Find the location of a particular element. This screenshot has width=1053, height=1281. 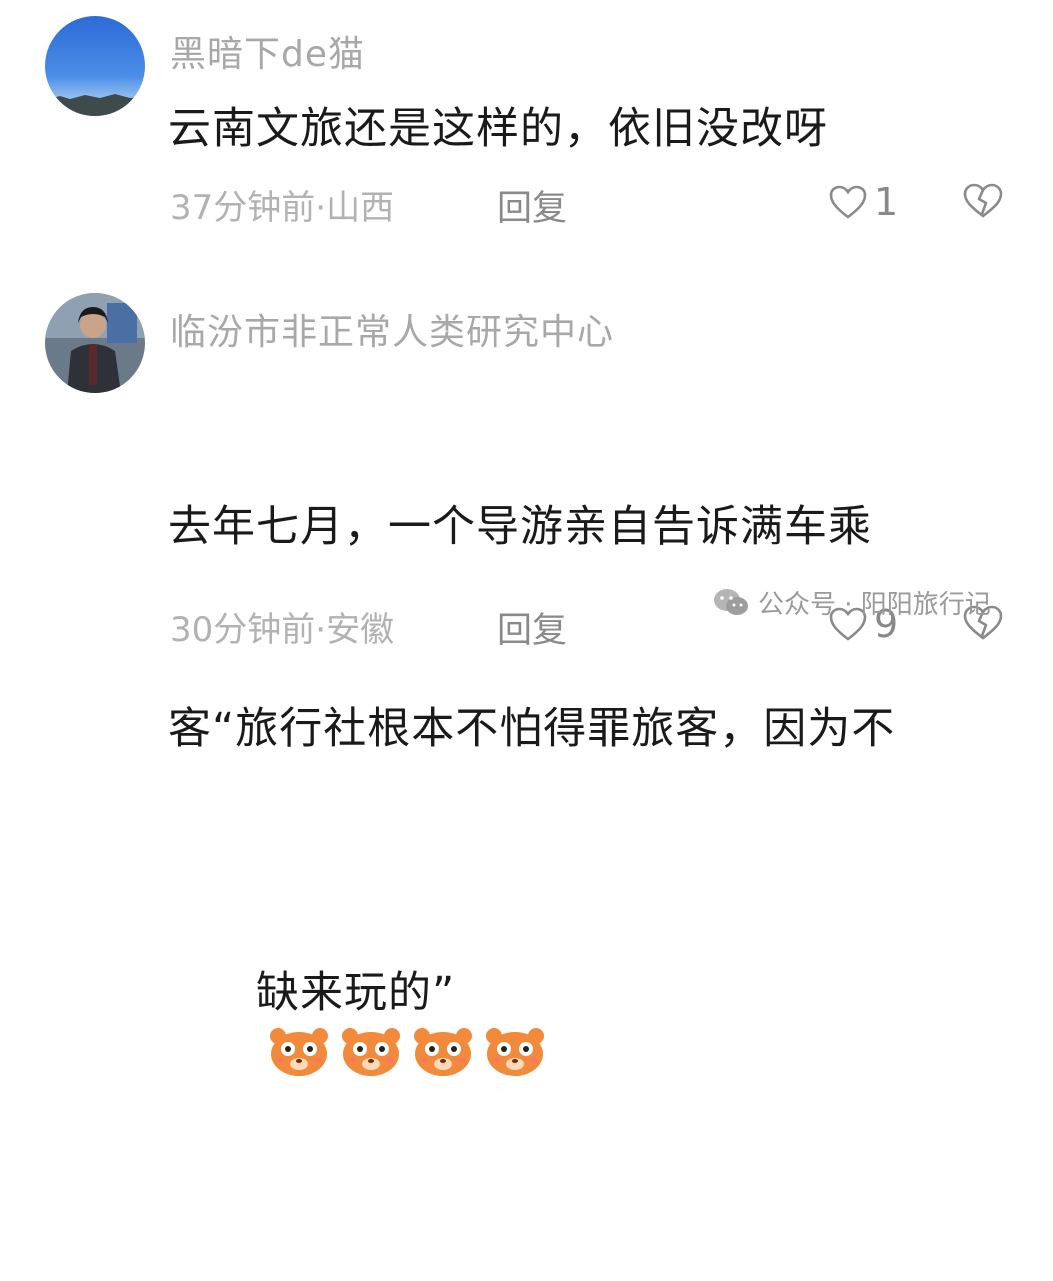

comment-text-line: 客“旅行社根本不怕得罪旅客，因为不 is located at coordinates (532, 729).